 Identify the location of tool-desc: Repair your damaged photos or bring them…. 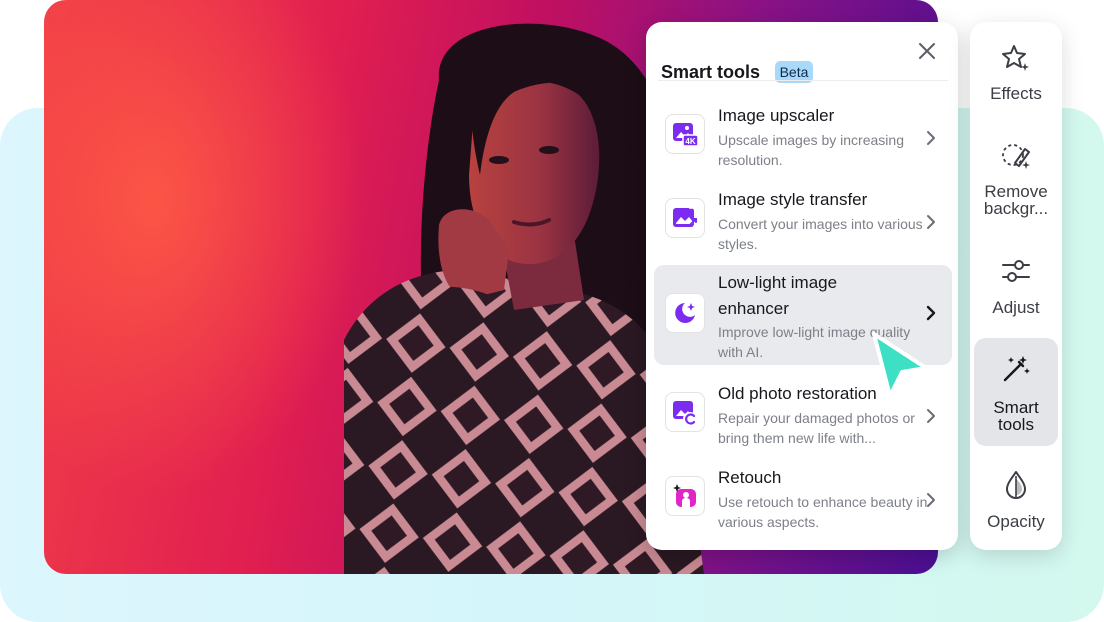
(816, 428).